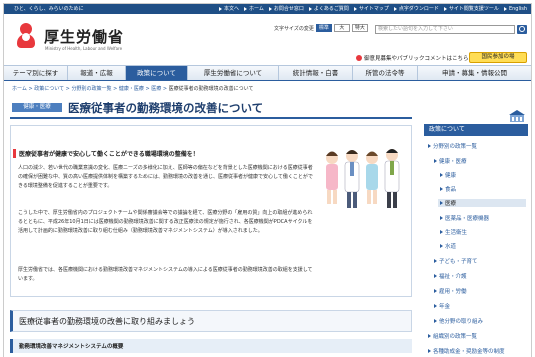 This screenshot has height=357, width=535. I want to click on participation-button: 国民参加の場, so click(498, 57).